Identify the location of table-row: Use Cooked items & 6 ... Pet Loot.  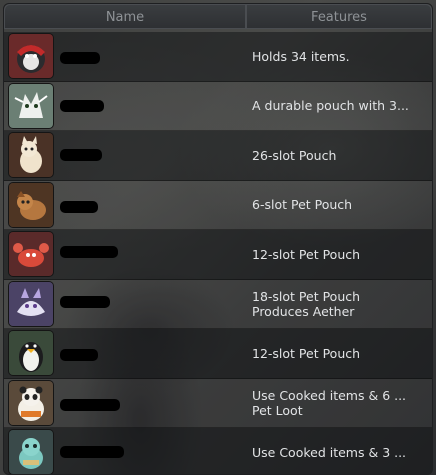
(218, 403).